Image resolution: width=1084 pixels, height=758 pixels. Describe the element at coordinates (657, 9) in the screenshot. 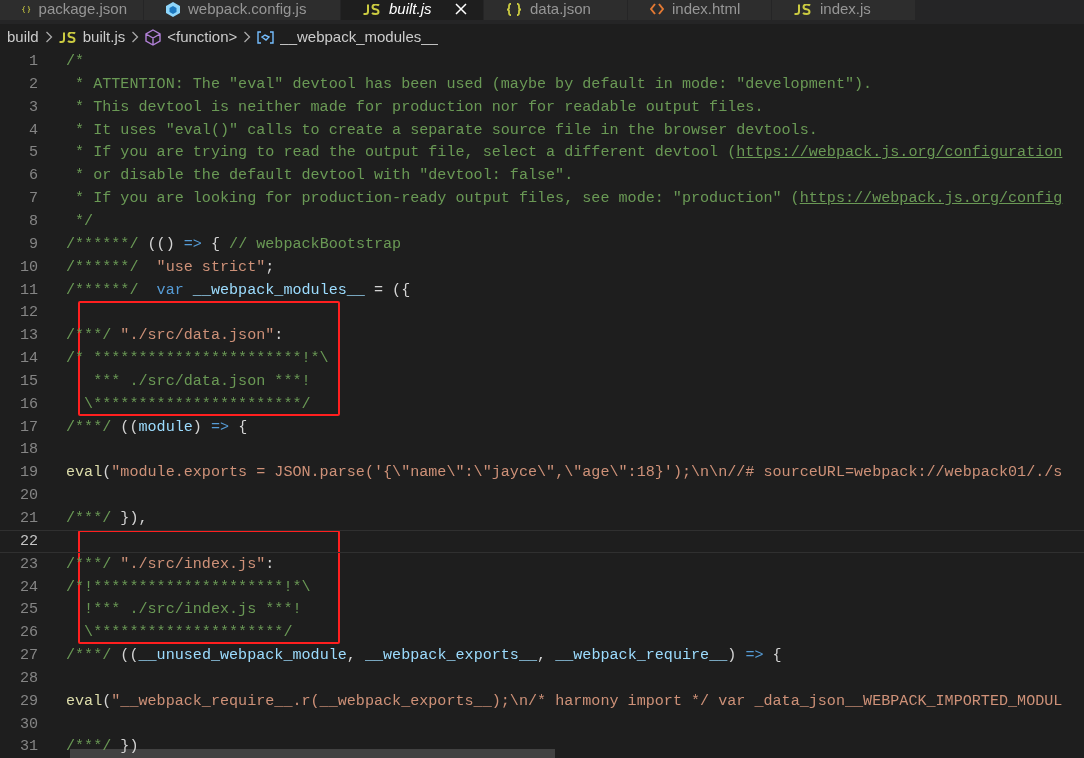

I see `code-brackets-icon` at that location.